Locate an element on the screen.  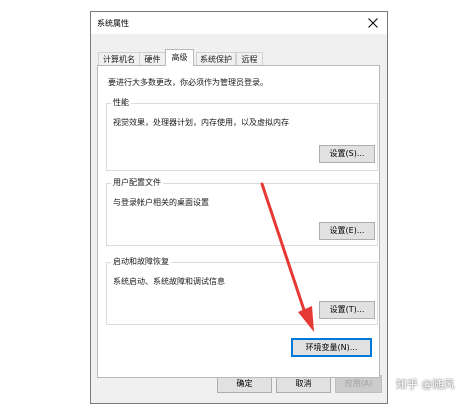
annotation-arrow is located at coordinates (287, 257).